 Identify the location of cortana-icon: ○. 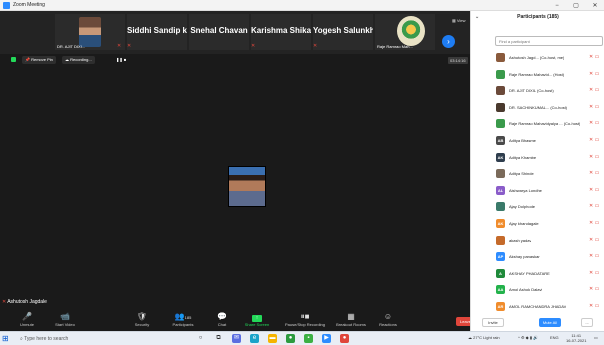
(200, 338).